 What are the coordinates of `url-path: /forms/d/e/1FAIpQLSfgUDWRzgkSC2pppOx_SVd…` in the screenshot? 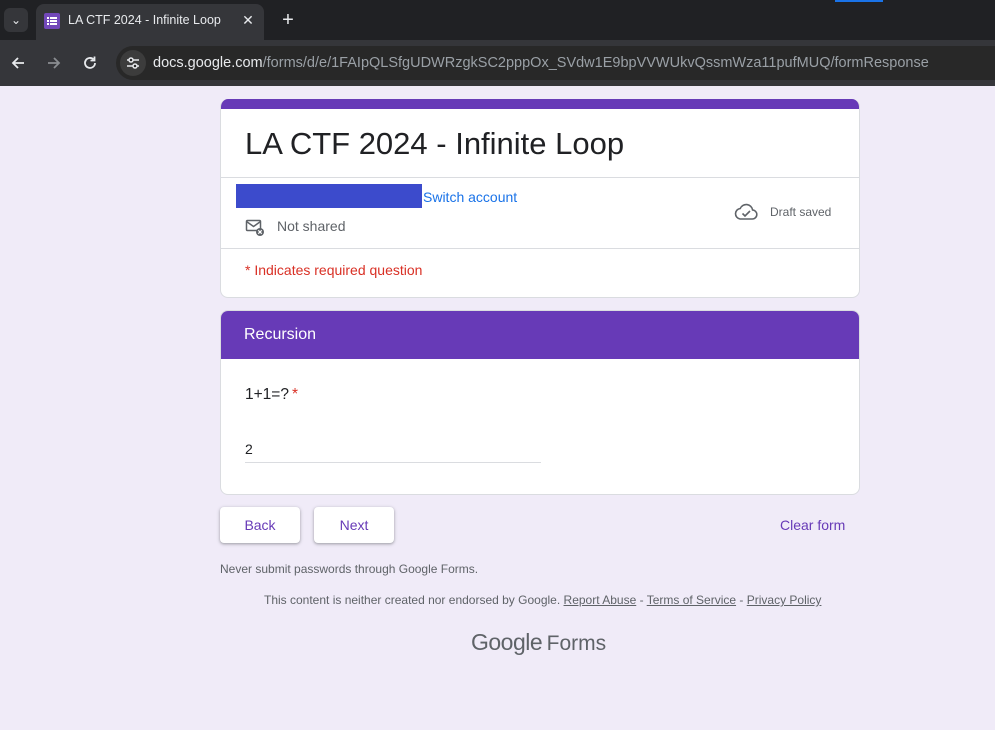 It's located at (595, 63).